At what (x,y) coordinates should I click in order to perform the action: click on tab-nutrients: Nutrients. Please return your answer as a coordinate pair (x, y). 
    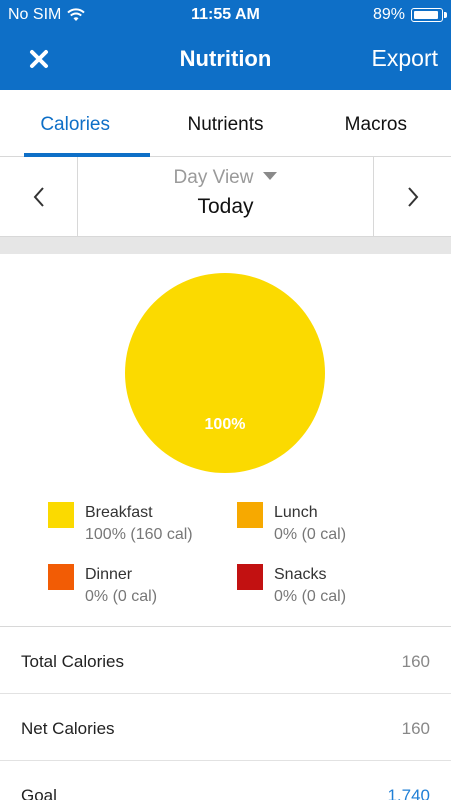
    Looking at the image, I should click on (225, 123).